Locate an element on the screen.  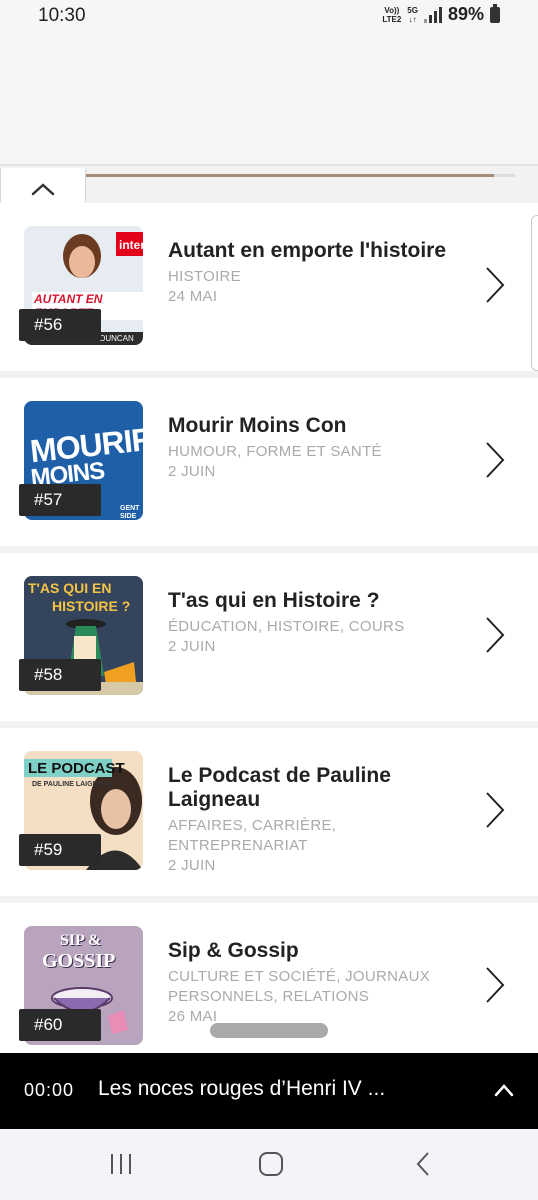
header-divider is located at coordinates (269, 165).